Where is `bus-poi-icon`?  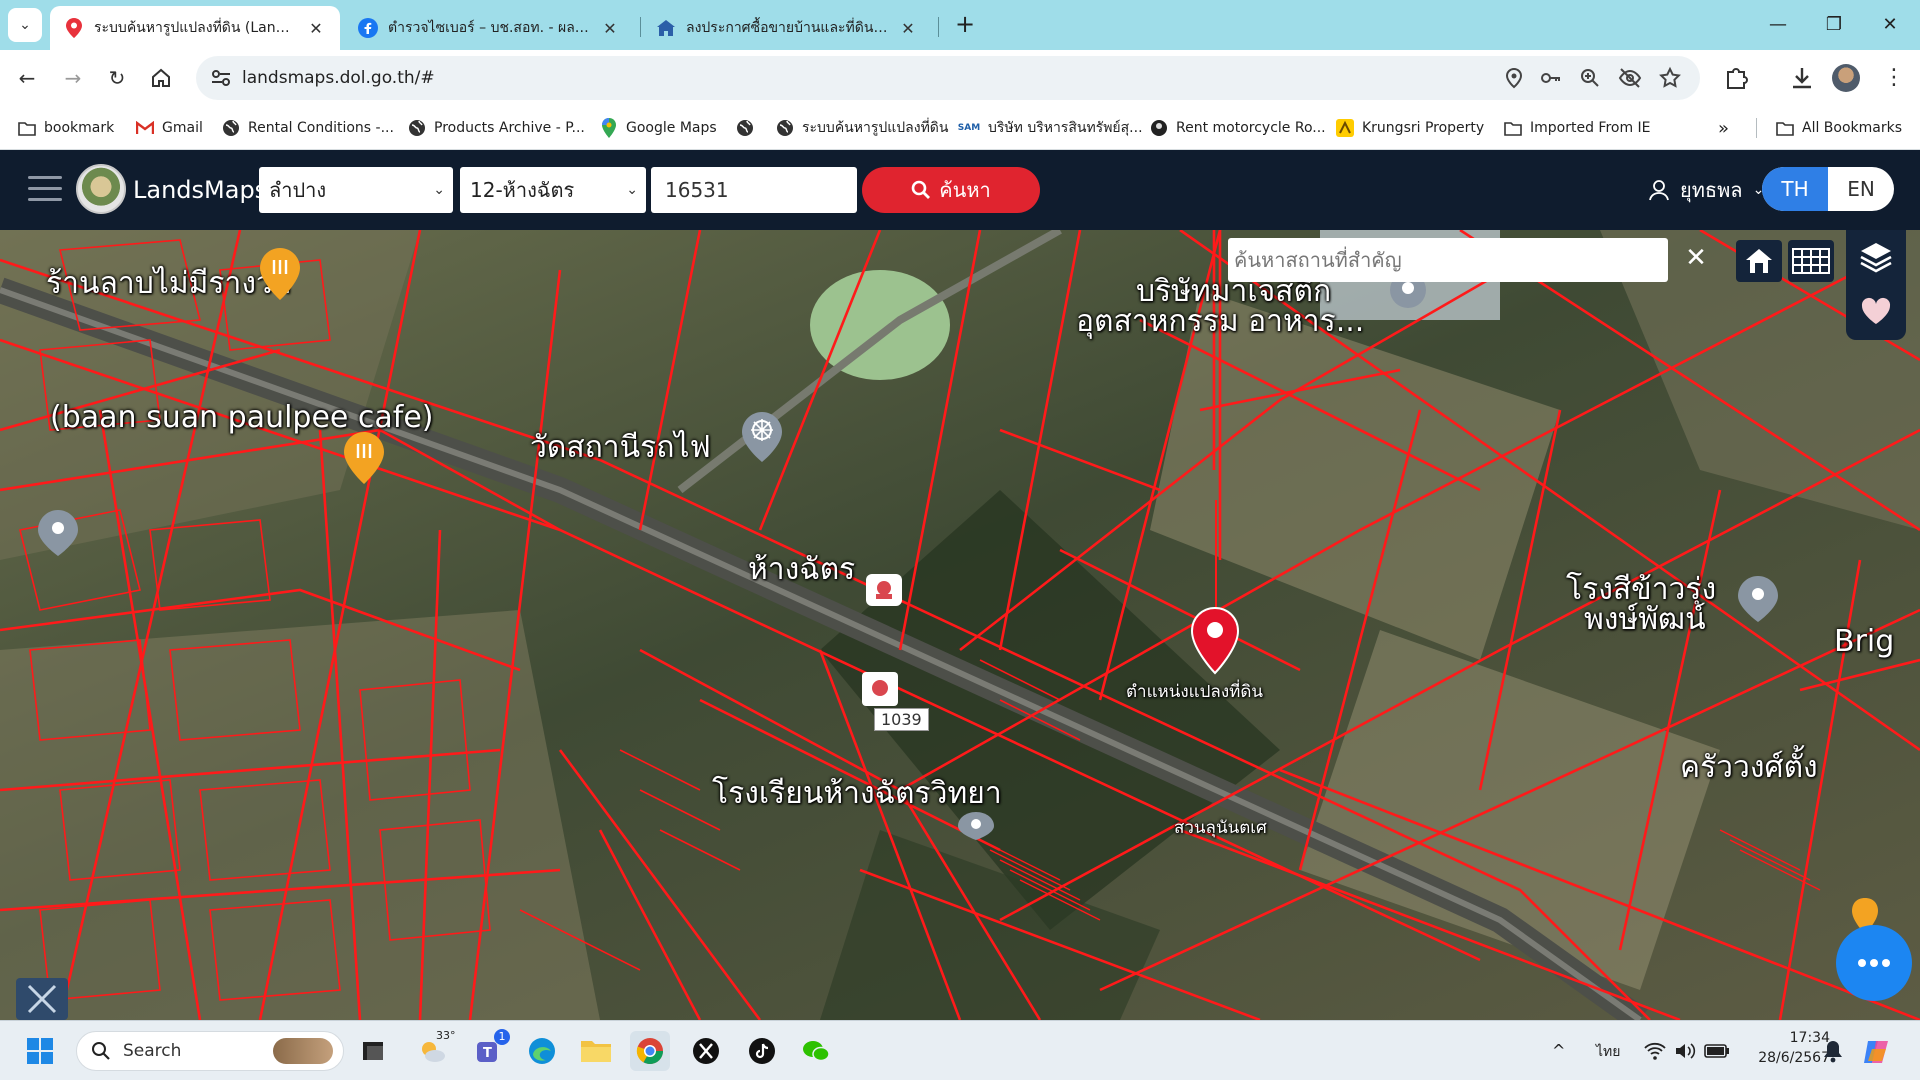 bus-poi-icon is located at coordinates (880, 690).